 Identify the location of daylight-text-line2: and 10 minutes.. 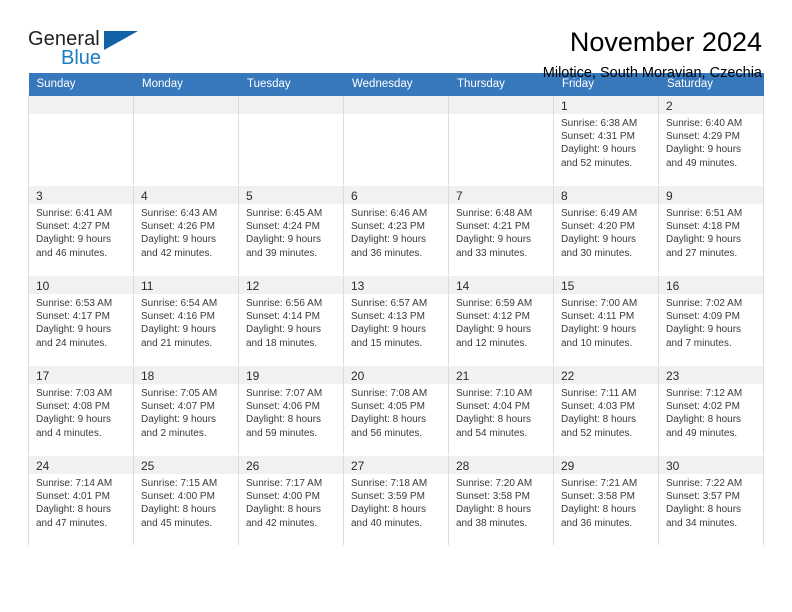
(597, 343).